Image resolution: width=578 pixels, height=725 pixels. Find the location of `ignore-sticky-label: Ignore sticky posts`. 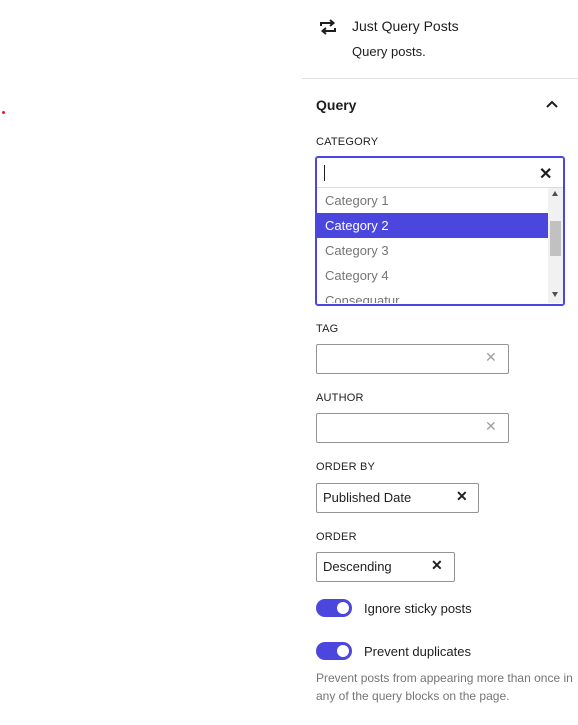

ignore-sticky-label: Ignore sticky posts is located at coordinates (418, 608).